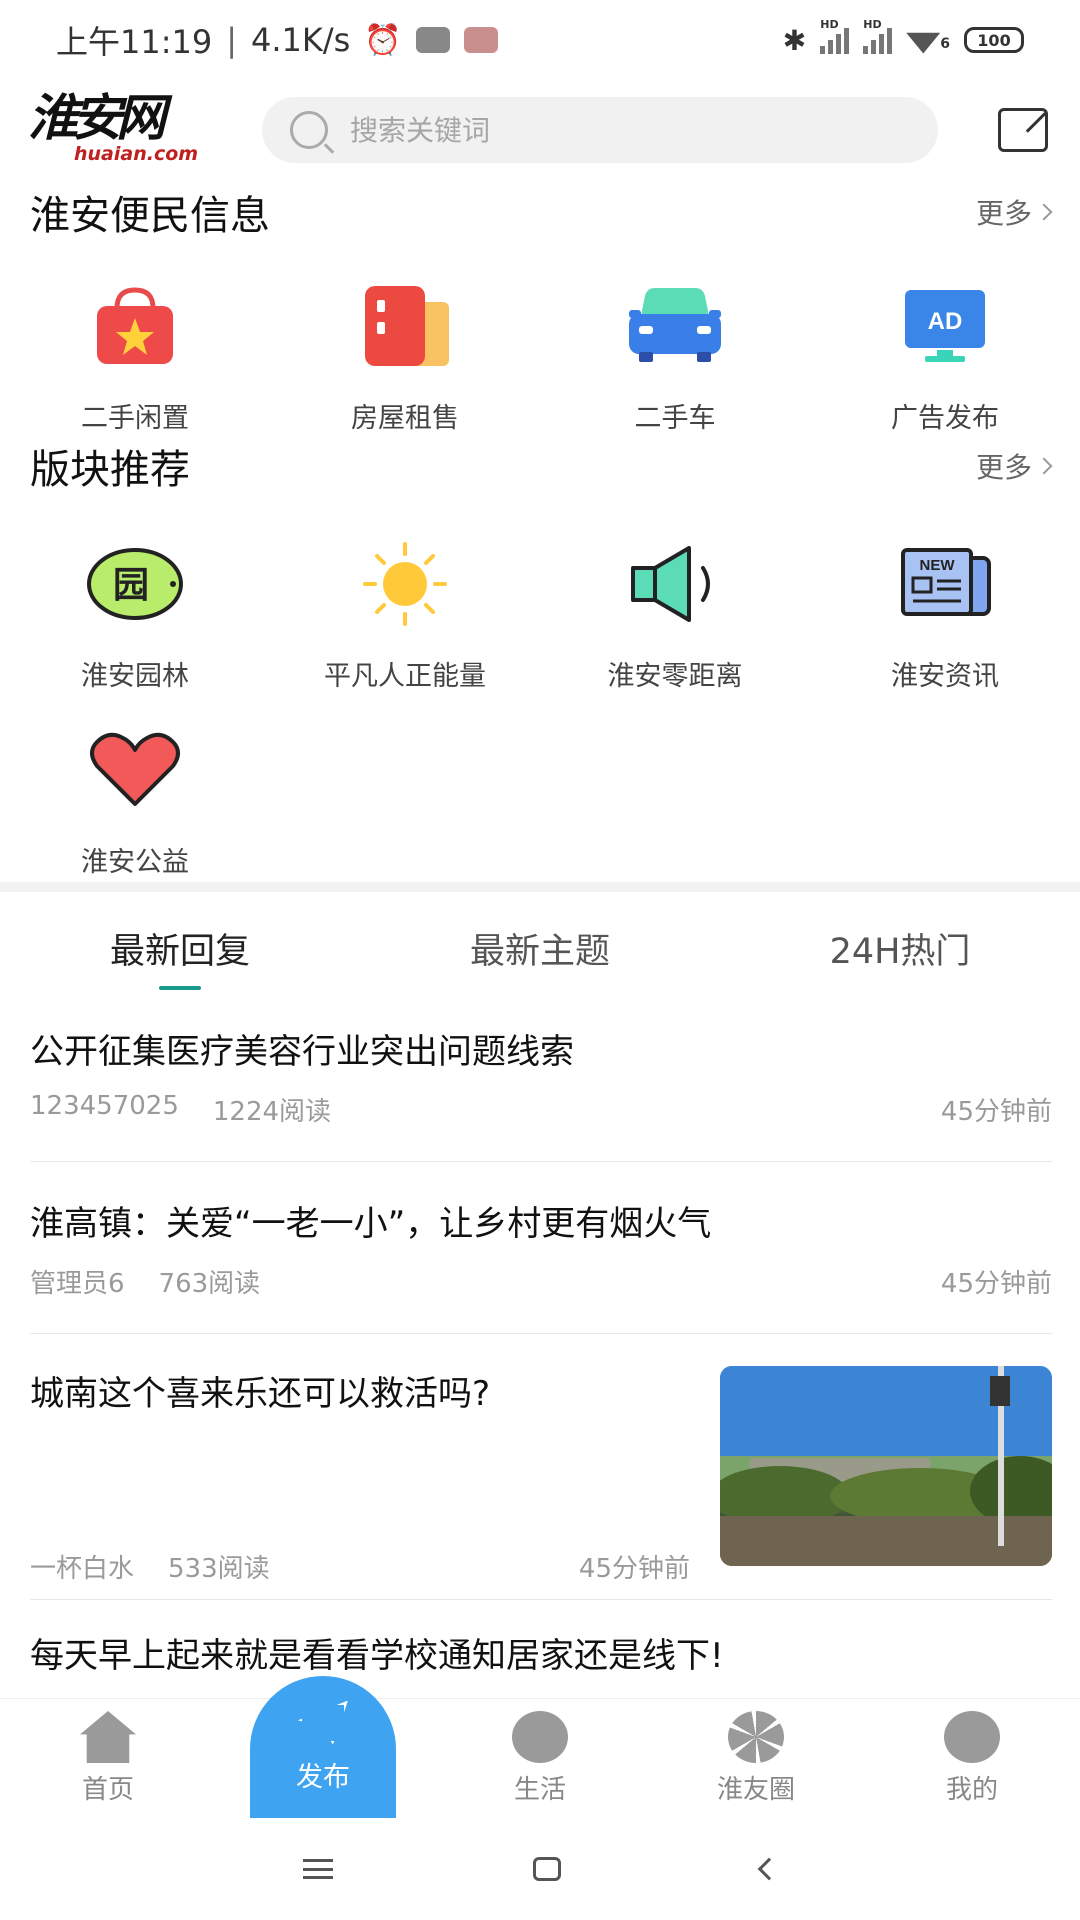 The height and width of the screenshot is (1920, 1080). I want to click on board-item-charity: 淮安公益, so click(135, 799).